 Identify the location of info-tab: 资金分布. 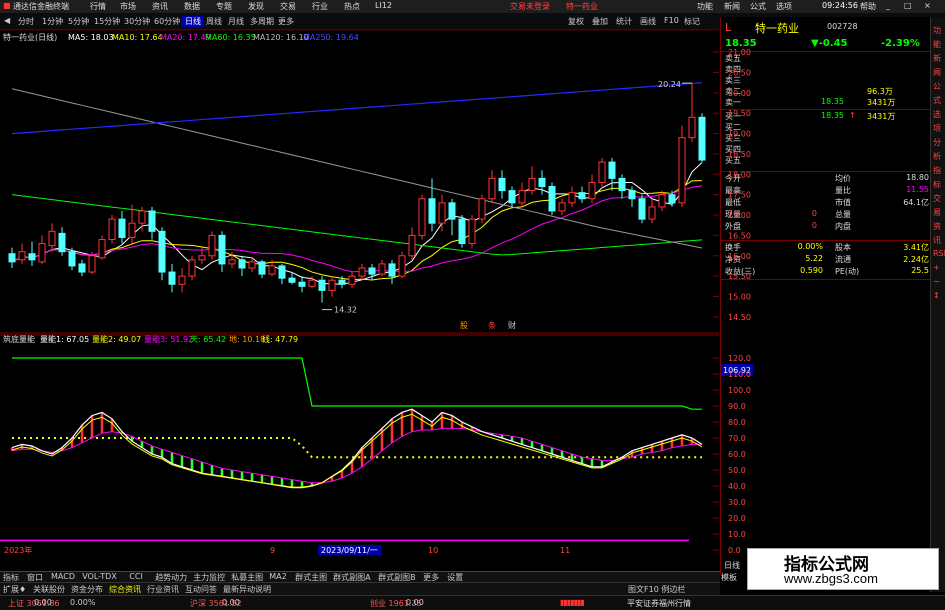
(87, 589).